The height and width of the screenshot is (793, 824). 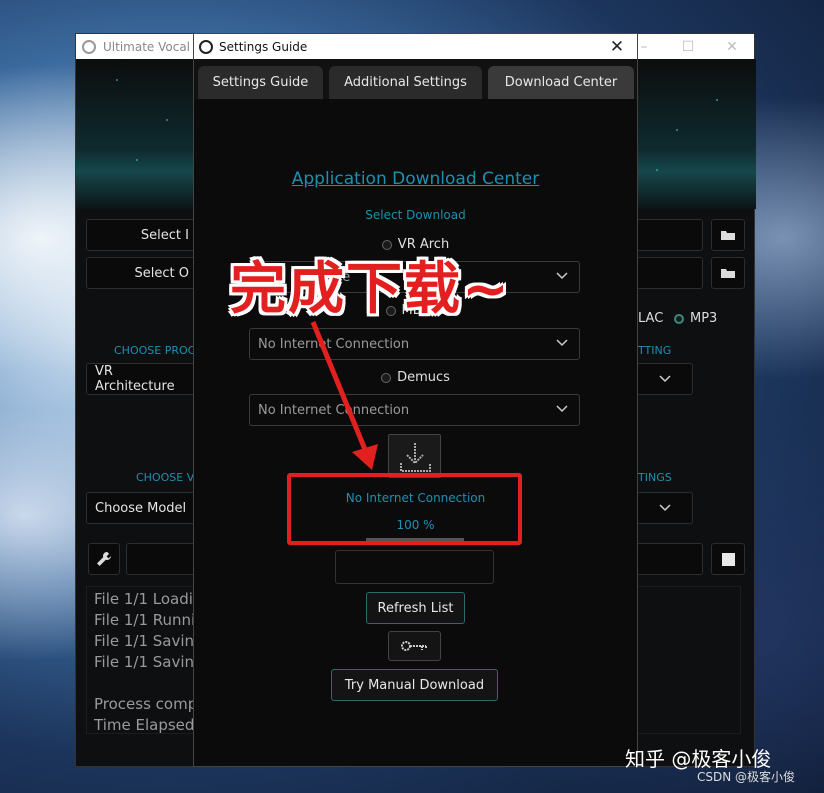 What do you see at coordinates (344, 395) in the screenshot?
I see `annotation-arrow` at bounding box center [344, 395].